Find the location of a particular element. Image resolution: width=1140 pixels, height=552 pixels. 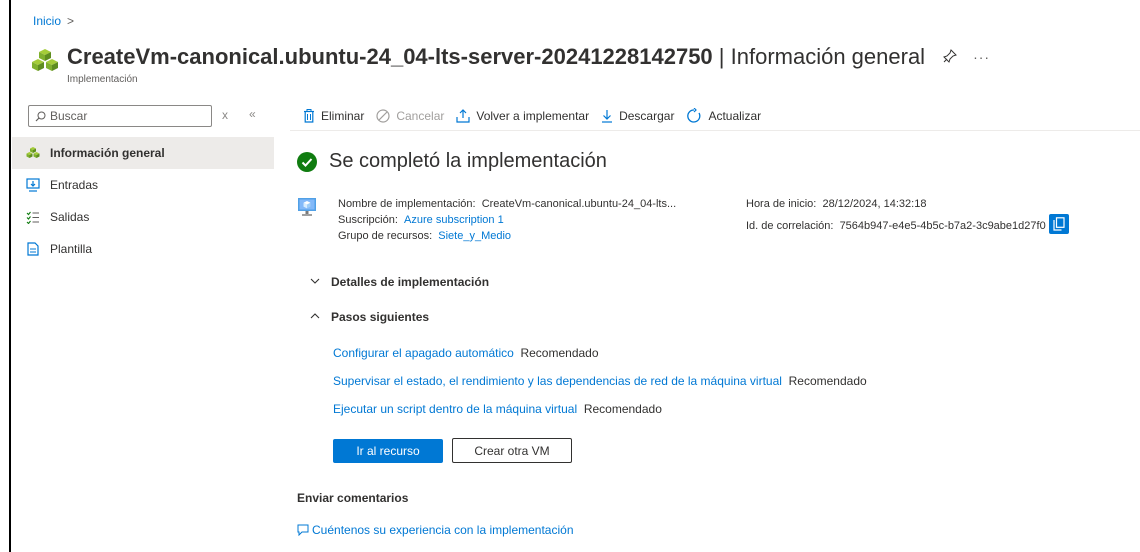

feedback-icon is located at coordinates (303, 530).